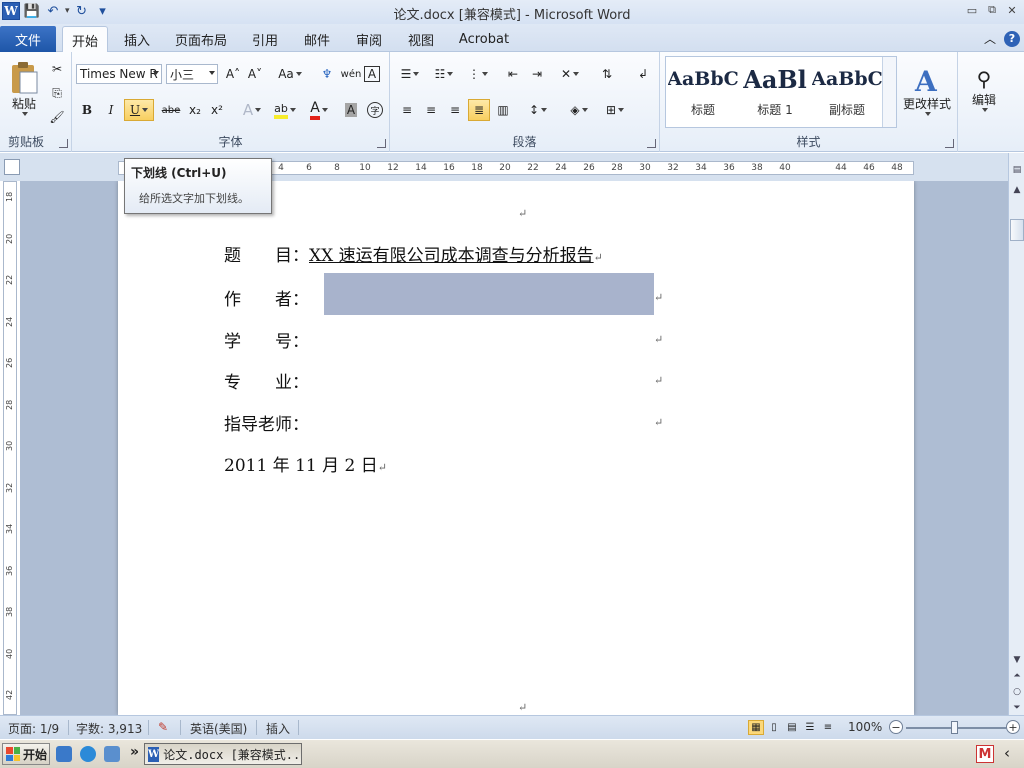 The width and height of the screenshot is (1024, 768). What do you see at coordinates (375, 110) in the screenshot?
I see `enclose-characters-button: 字` at bounding box center [375, 110].